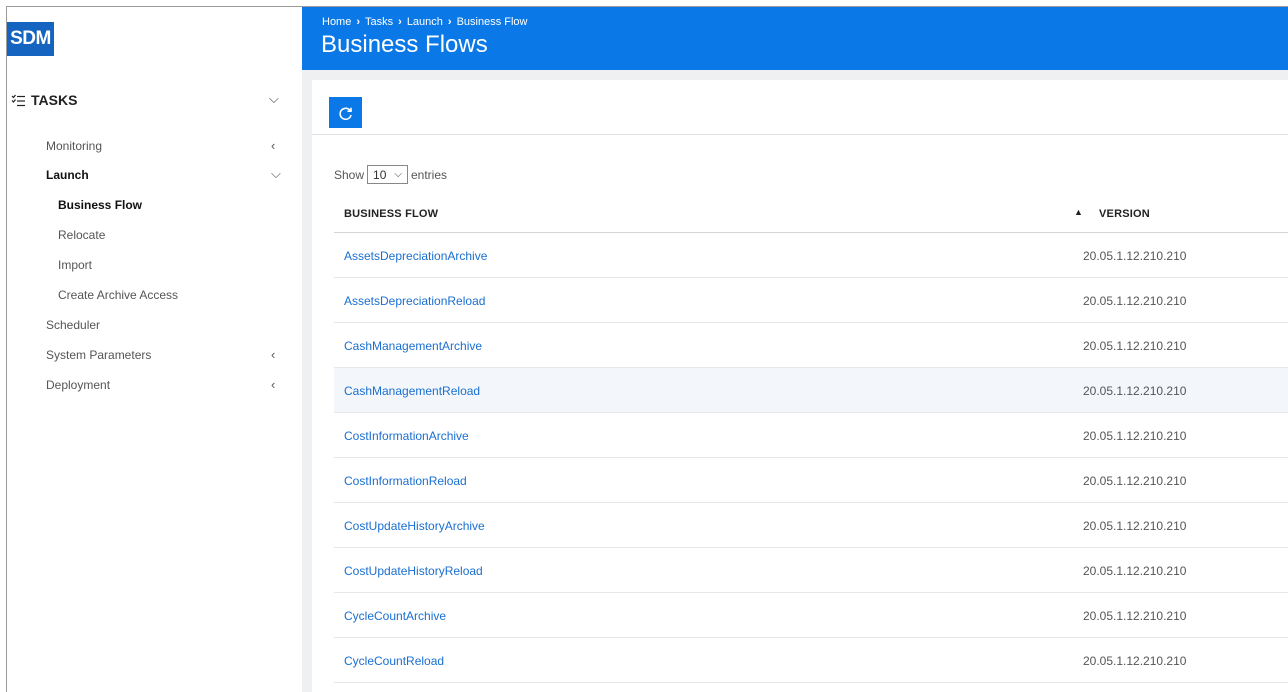  I want to click on app-logo: SDM, so click(30, 39).